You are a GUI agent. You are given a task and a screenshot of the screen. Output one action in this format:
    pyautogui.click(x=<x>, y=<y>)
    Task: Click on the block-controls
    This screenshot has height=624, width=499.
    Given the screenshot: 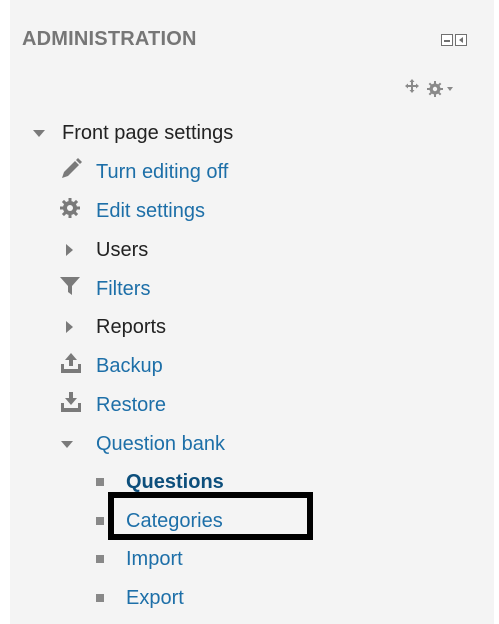 What is the action you would take?
    pyautogui.click(x=454, y=40)
    